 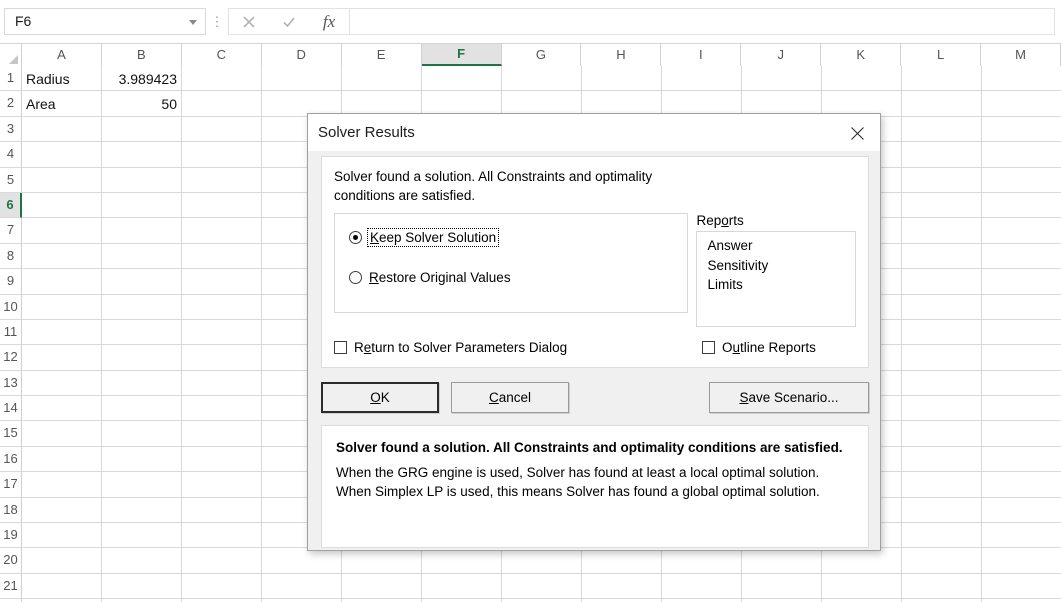 I want to click on cell-B4, so click(x=142, y=155).